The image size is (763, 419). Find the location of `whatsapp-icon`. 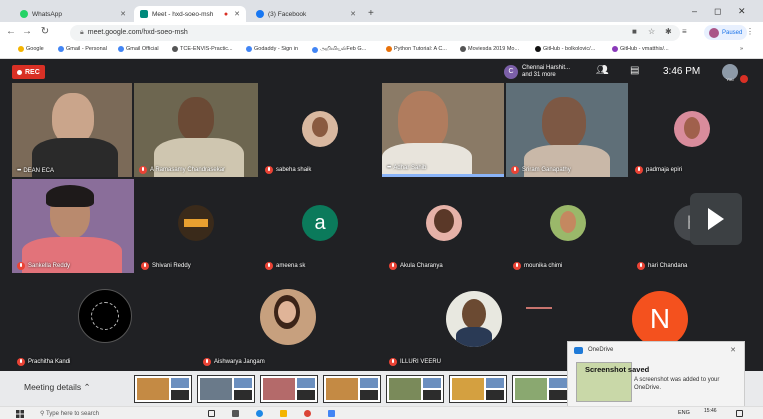

whatsapp-icon is located at coordinates (24, 14).